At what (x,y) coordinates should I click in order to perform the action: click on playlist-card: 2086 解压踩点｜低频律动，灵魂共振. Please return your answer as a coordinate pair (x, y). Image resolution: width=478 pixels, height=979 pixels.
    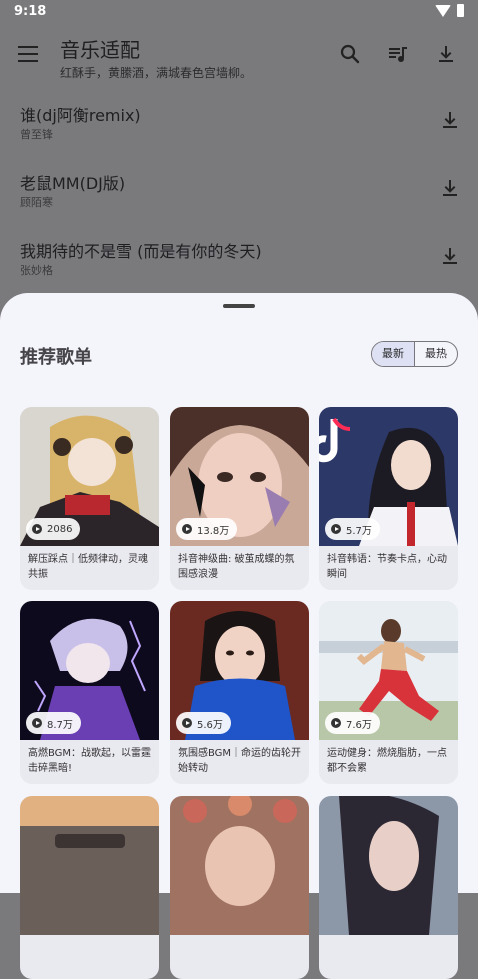
    Looking at the image, I should click on (89, 498).